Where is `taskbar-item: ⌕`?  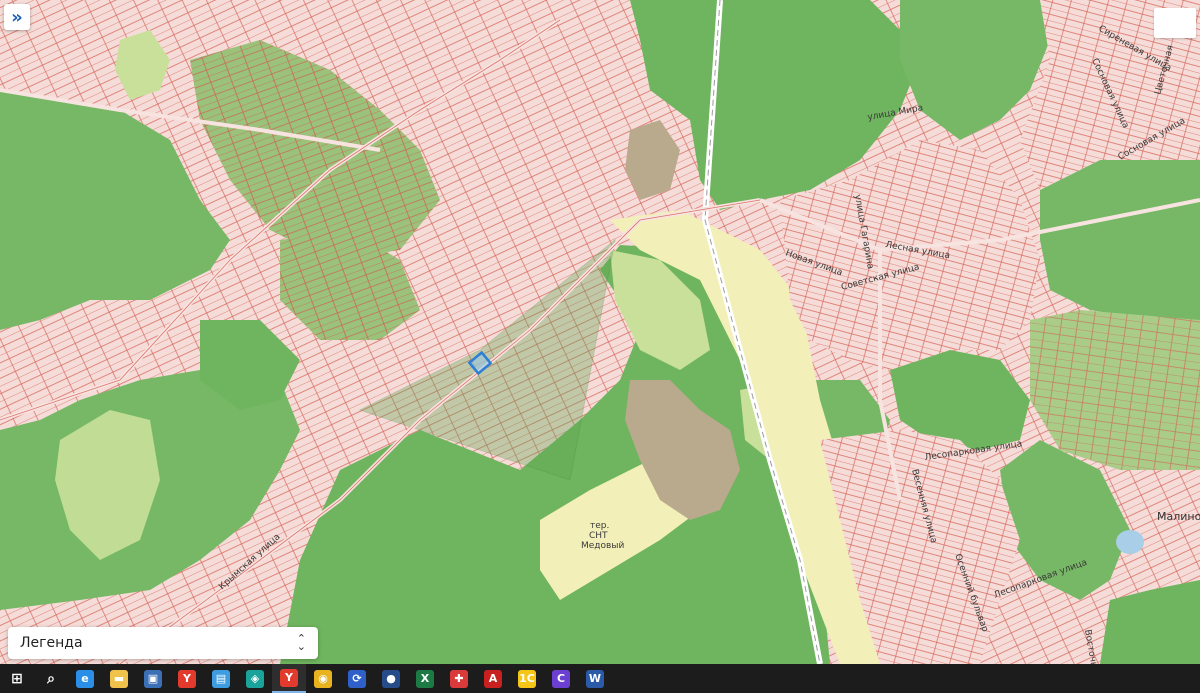
taskbar-item: ⌕ is located at coordinates (51, 678).